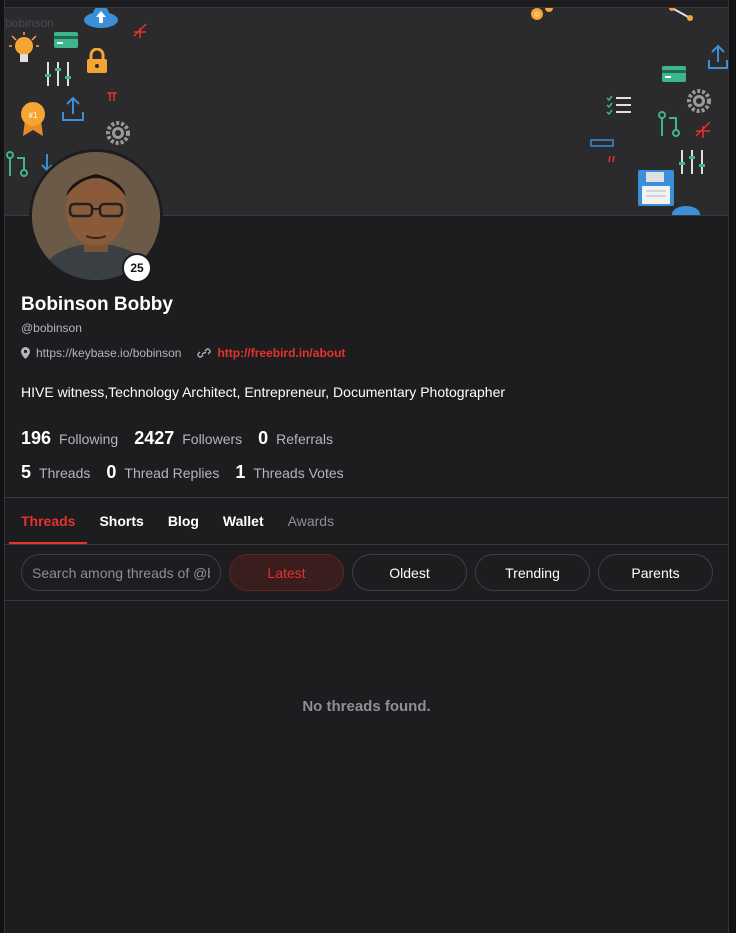 The image size is (736, 933). What do you see at coordinates (311, 521) in the screenshot?
I see `tab-awards: Awards` at bounding box center [311, 521].